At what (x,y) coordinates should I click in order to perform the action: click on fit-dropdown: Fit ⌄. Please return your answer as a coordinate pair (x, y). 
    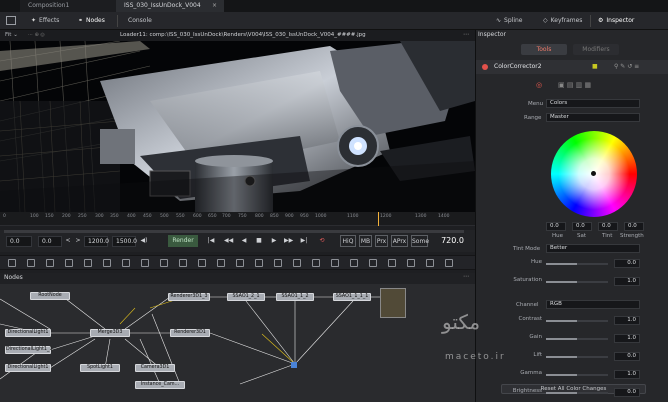
    Looking at the image, I should click on (11, 35).